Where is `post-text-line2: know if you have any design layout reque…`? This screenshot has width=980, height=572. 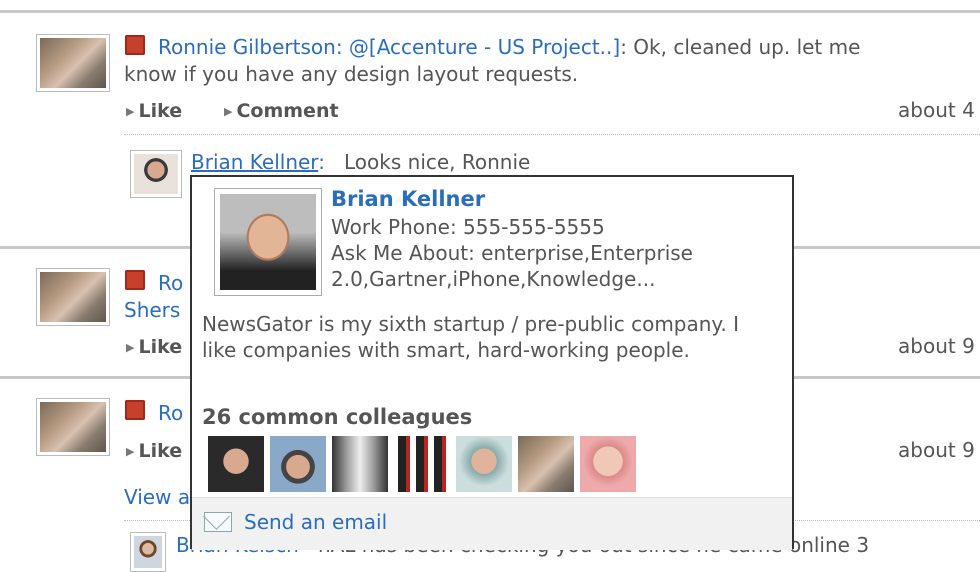 post-text-line2: know if you have any design layout reque… is located at coordinates (351, 74).